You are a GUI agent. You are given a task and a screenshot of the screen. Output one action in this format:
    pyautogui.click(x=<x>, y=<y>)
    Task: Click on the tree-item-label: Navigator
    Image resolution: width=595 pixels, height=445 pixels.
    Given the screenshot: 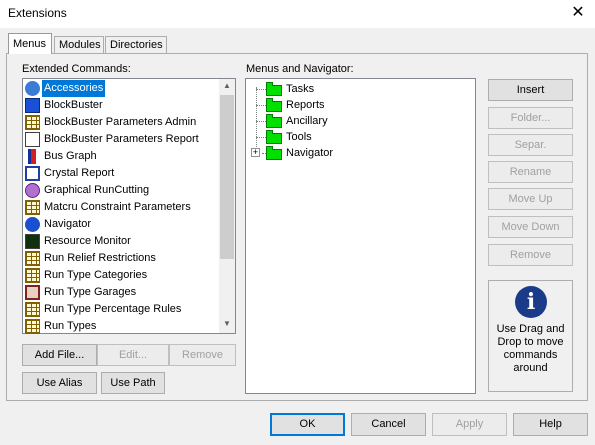 What is the action you would take?
    pyautogui.click(x=310, y=153)
    